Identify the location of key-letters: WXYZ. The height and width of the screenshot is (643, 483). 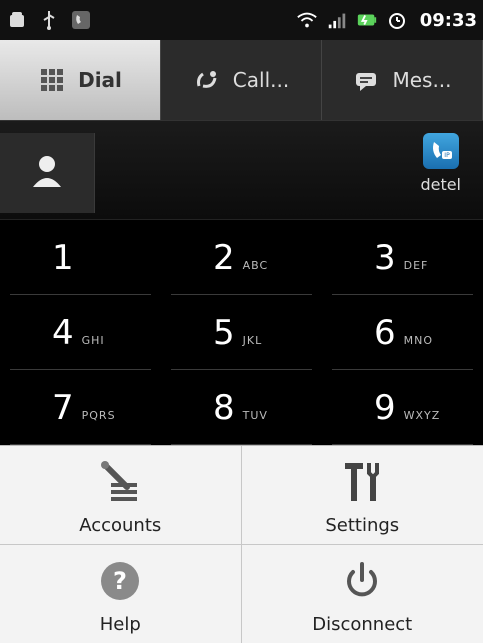
(422, 415).